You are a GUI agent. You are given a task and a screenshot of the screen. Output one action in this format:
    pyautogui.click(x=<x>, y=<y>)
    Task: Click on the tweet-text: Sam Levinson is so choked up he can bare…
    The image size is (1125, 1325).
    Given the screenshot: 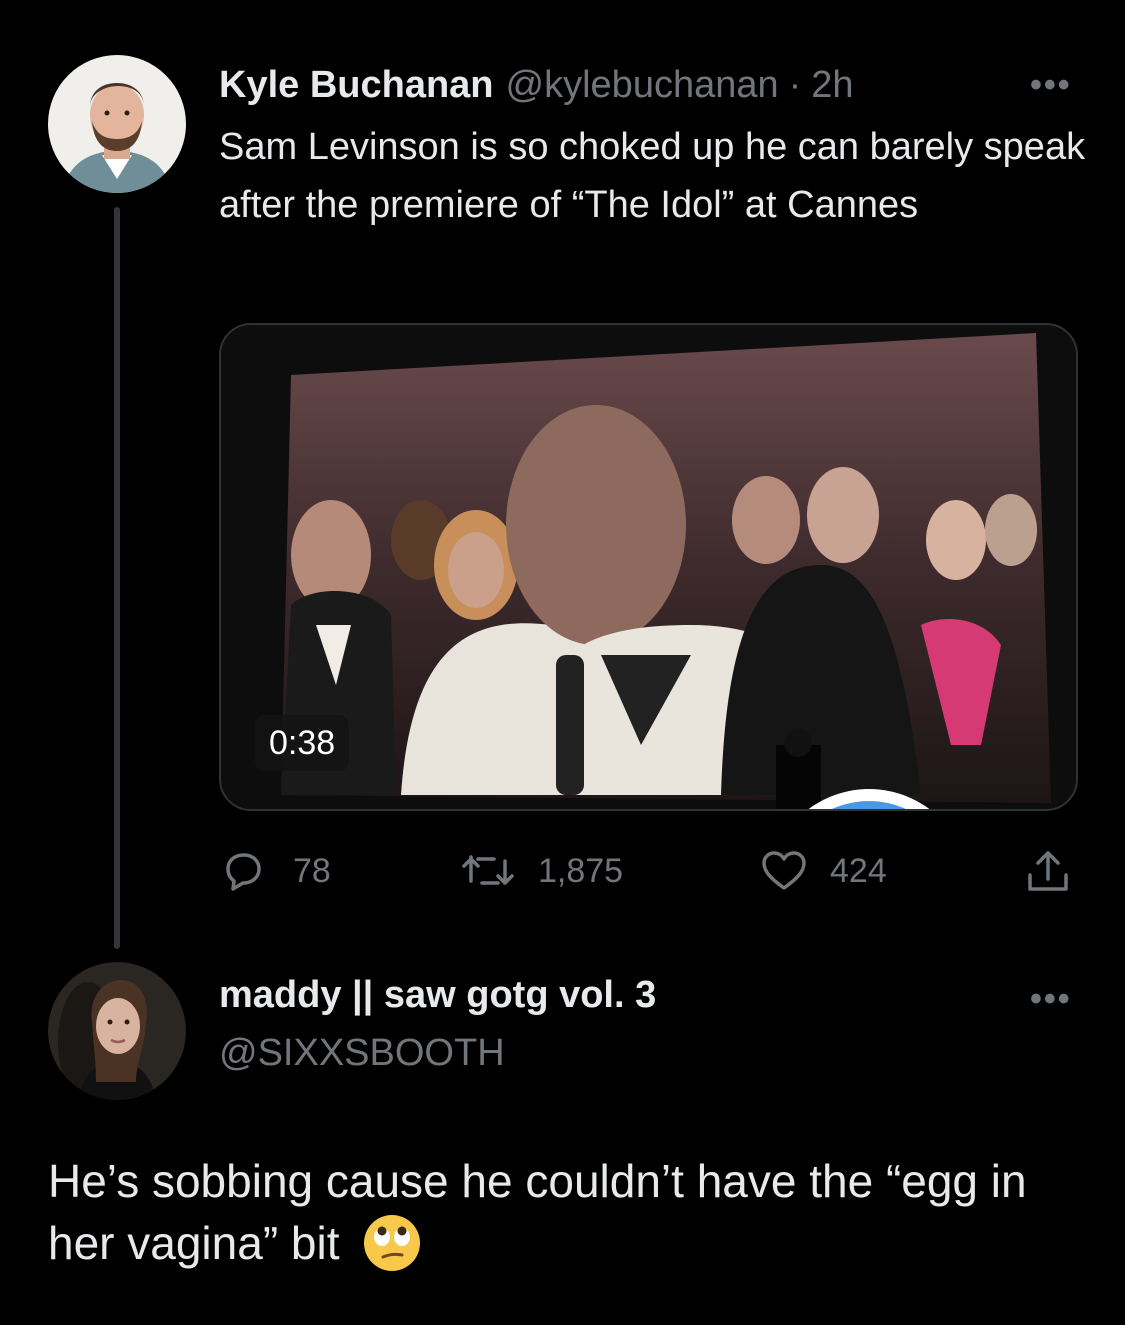 What is the action you would take?
    pyautogui.click(x=652, y=176)
    